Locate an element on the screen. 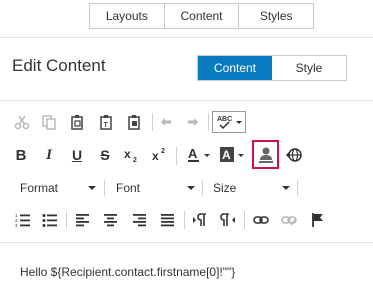 The image size is (373, 295). unlink-icon is located at coordinates (289, 220).